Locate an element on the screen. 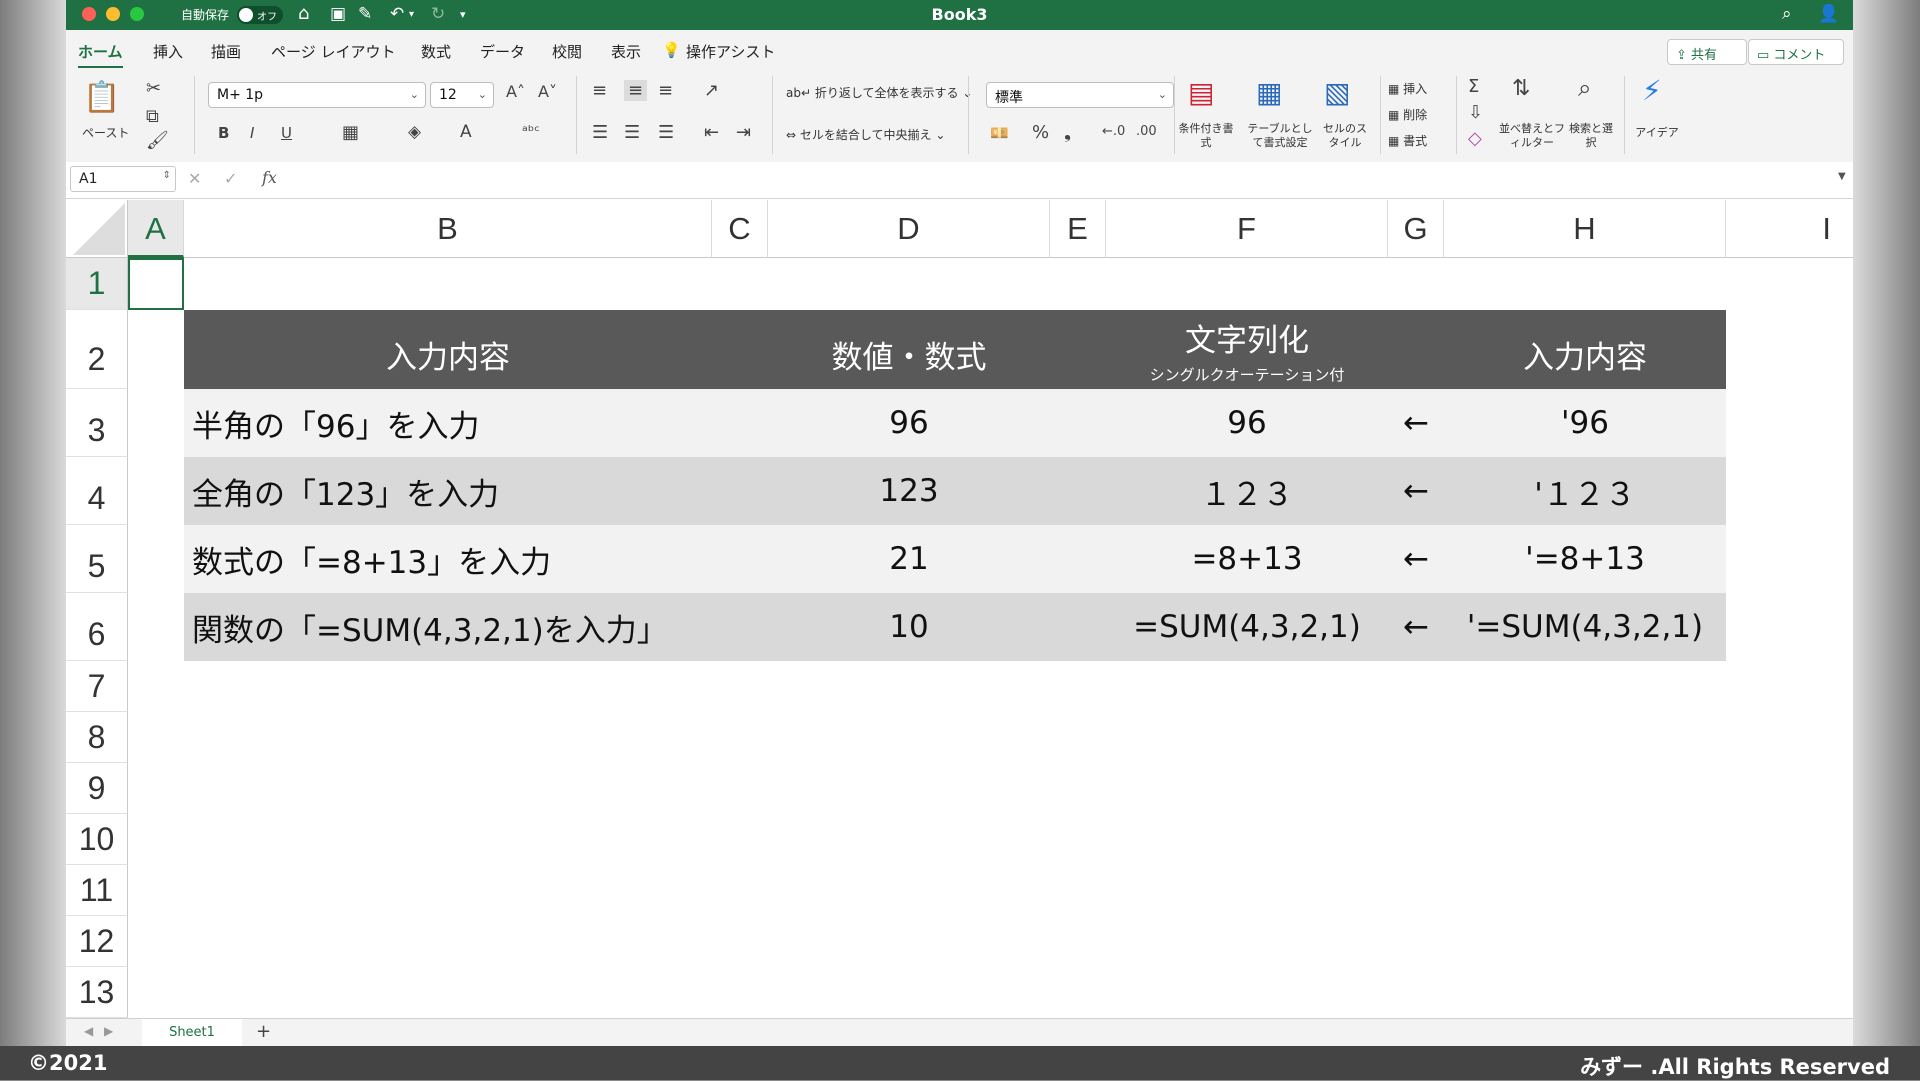 This screenshot has height=1081, width=1920. column-header-i: I is located at coordinates (1789, 229).